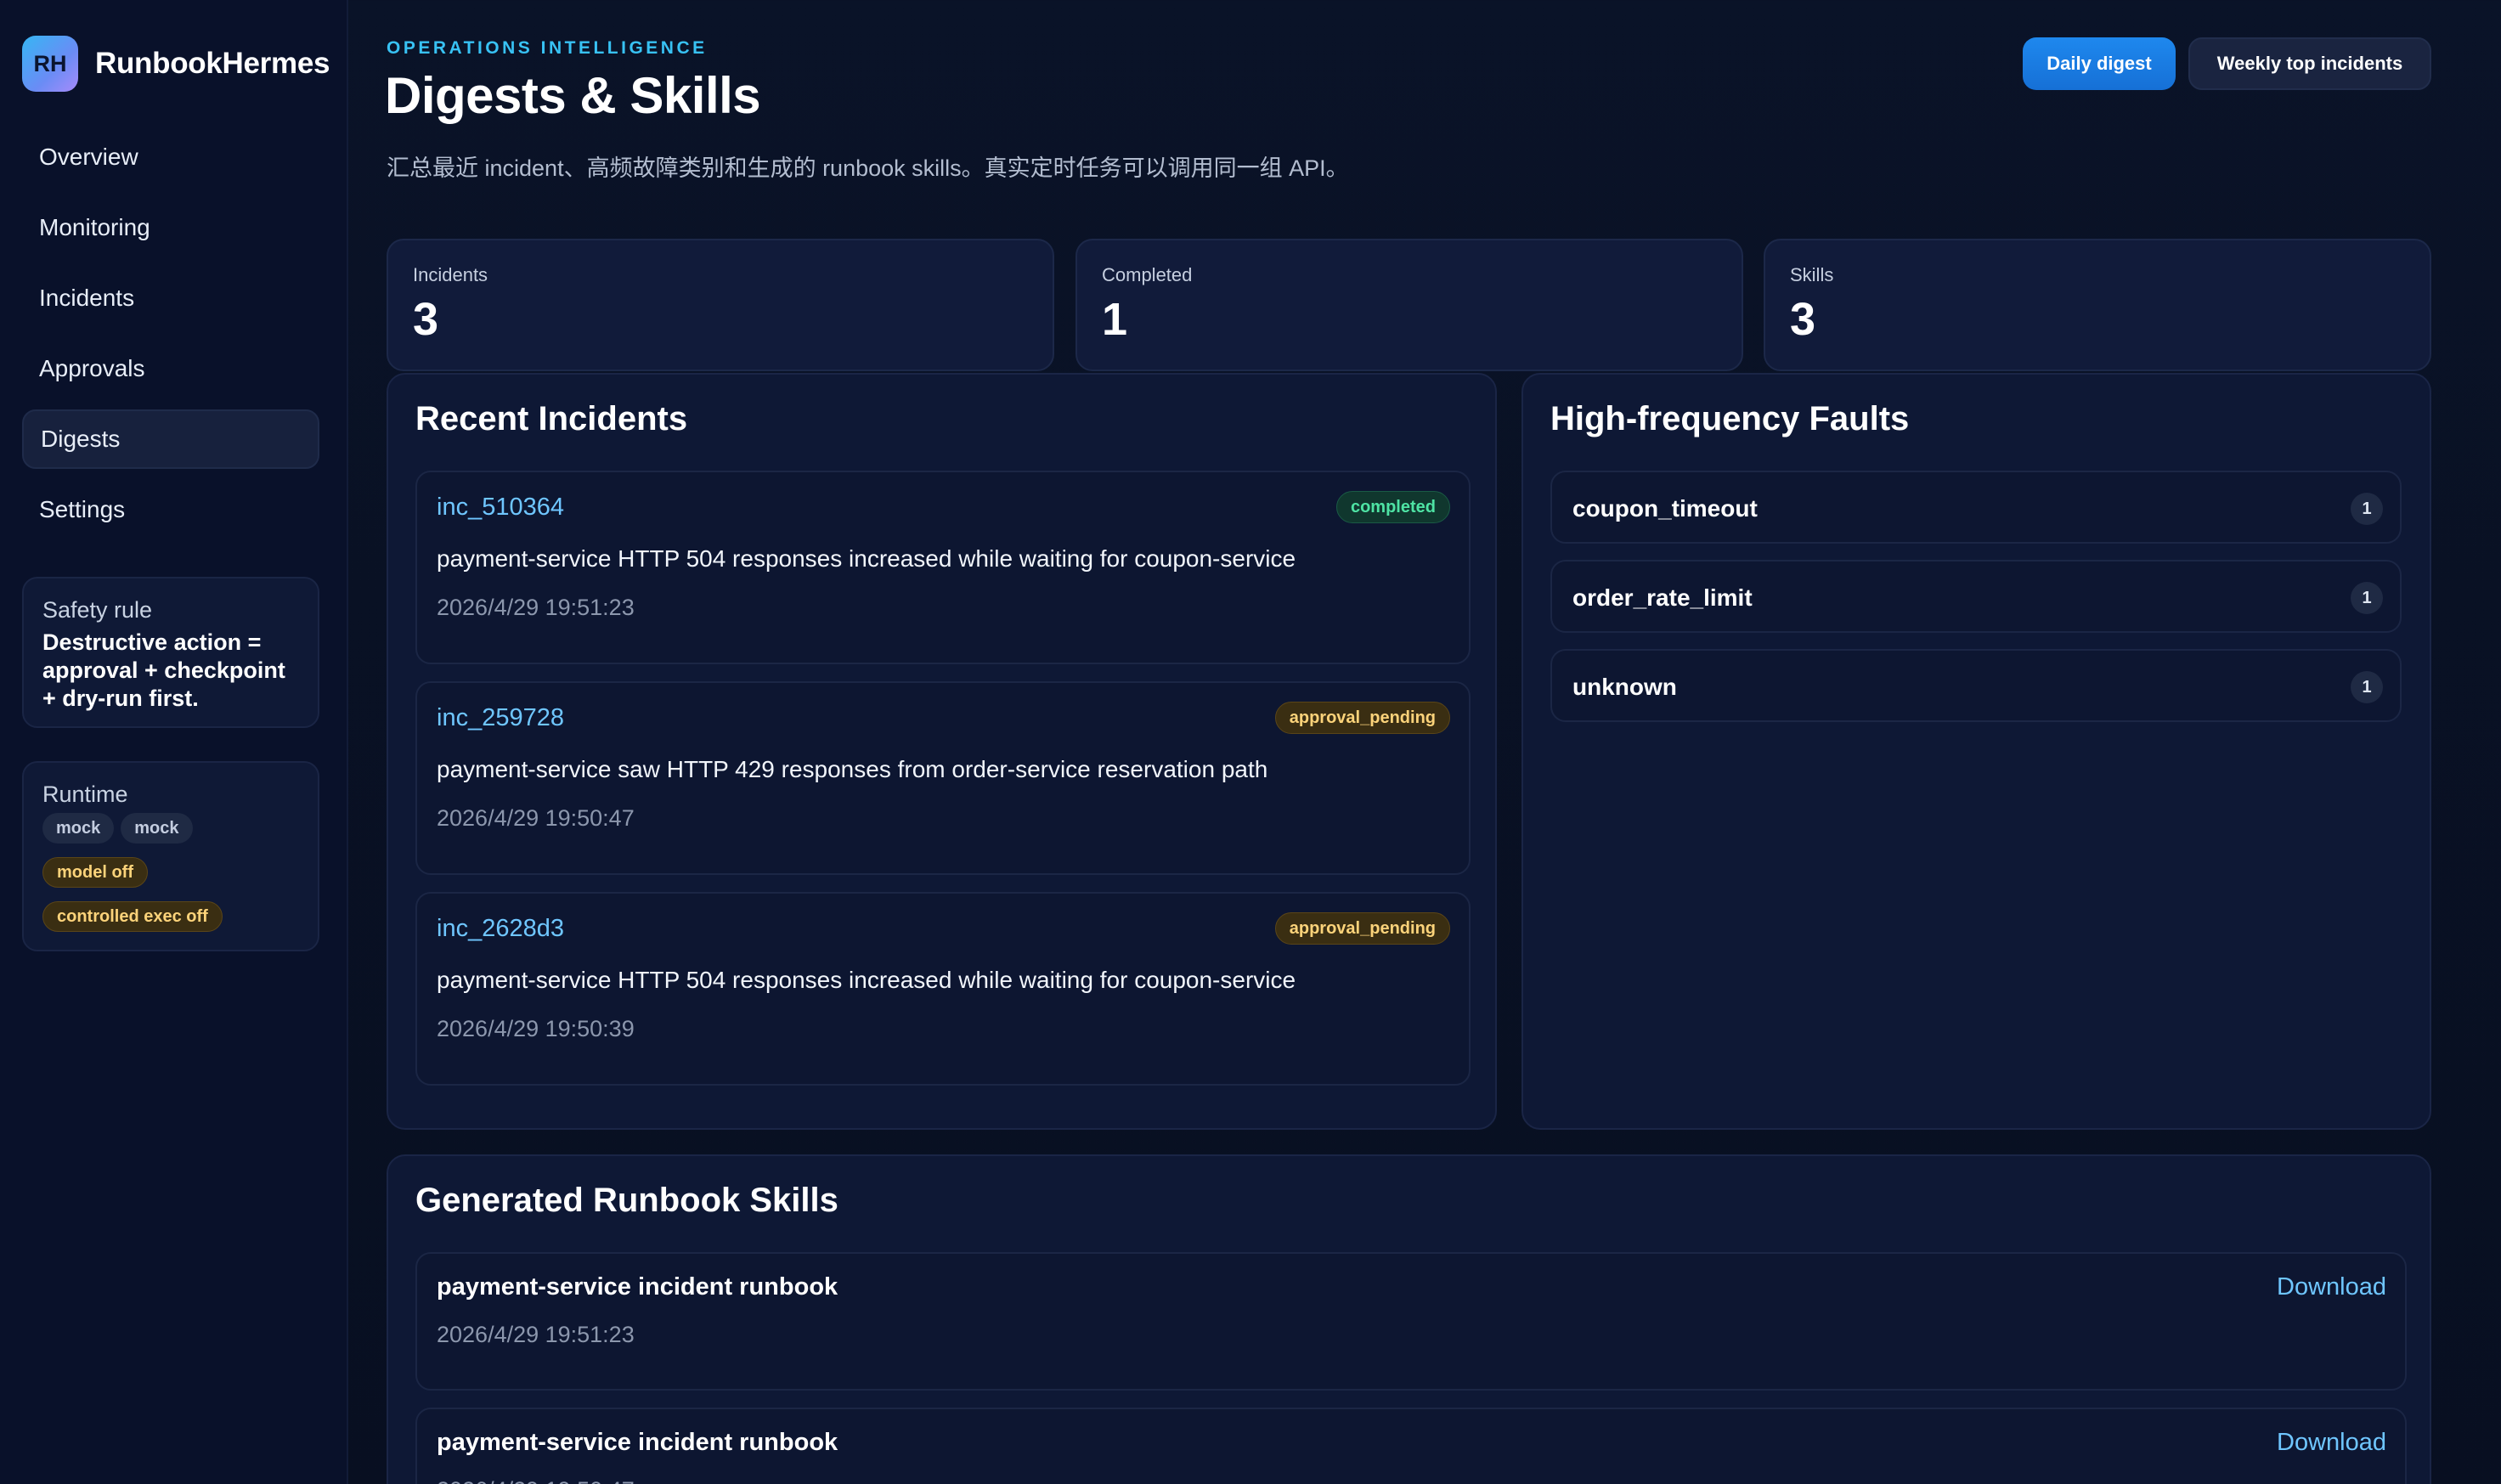 This screenshot has height=1484, width=2501. I want to click on stat-card-incidents: Incidents 3, so click(721, 305).